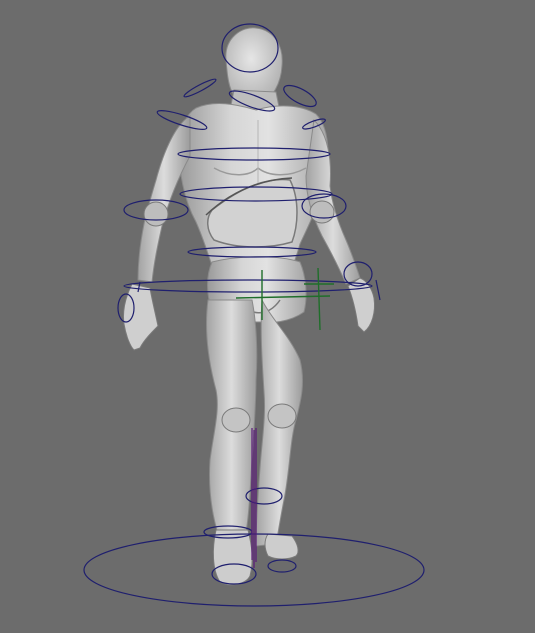 Image resolution: width=535 pixels, height=633 pixels. I want to click on mesh-knee-left, so click(236, 420).